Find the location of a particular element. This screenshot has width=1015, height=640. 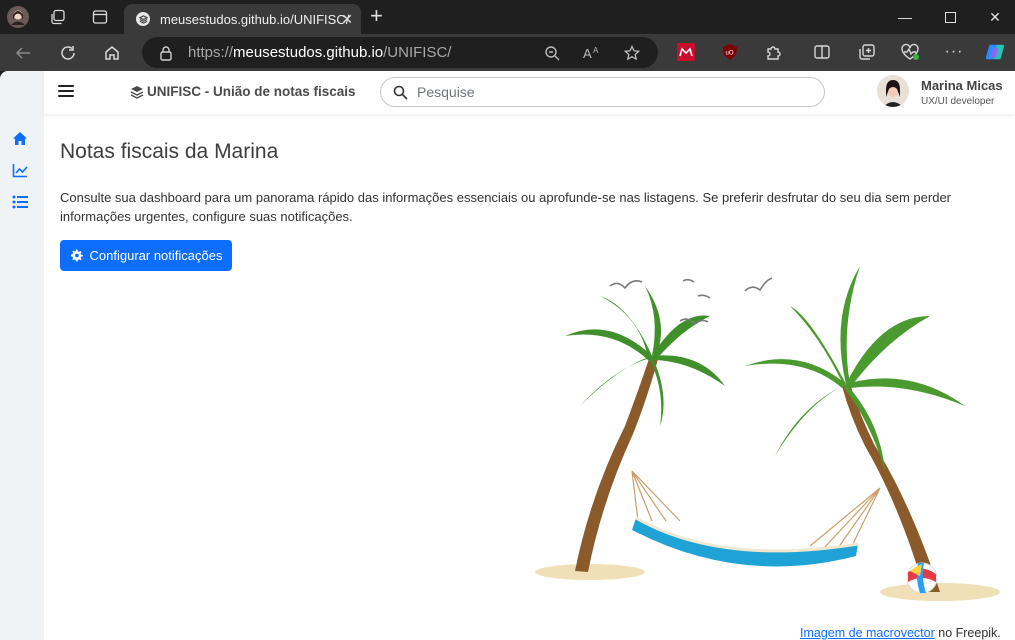

sand-left is located at coordinates (590, 572).